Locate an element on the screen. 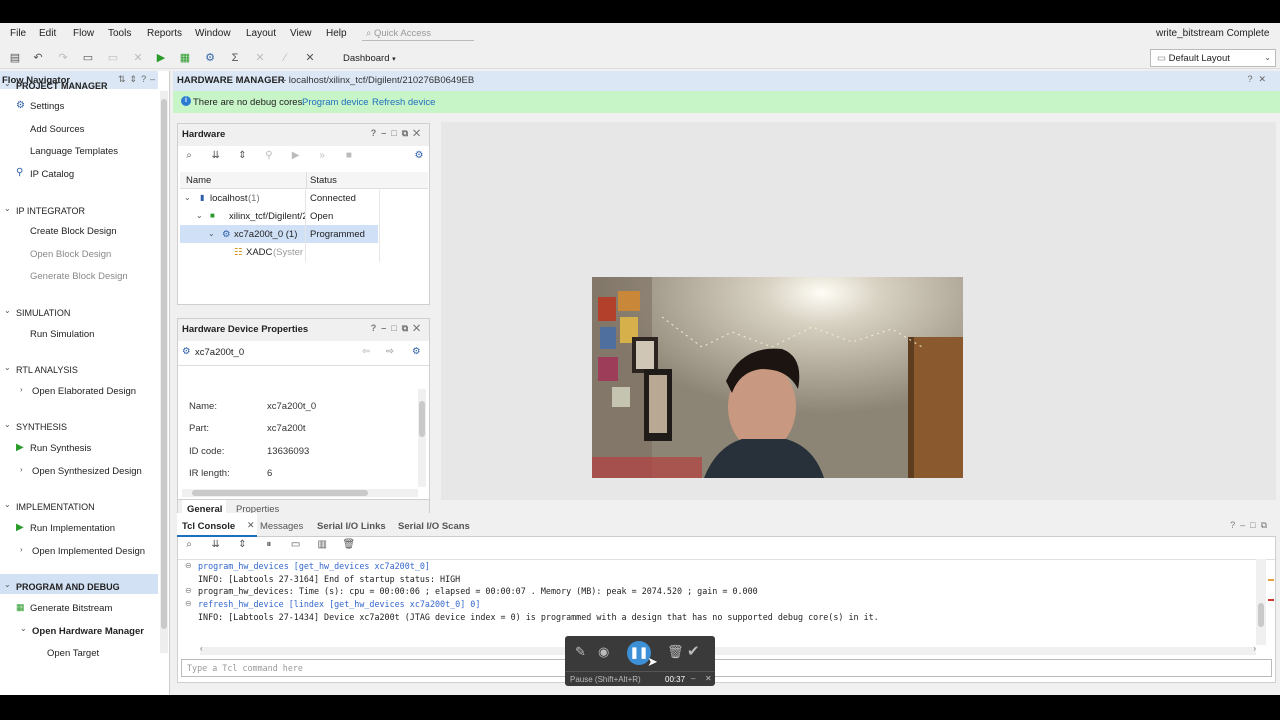  nav-open-hardware-manager: Open Hardware Manager is located at coordinates (88, 631).